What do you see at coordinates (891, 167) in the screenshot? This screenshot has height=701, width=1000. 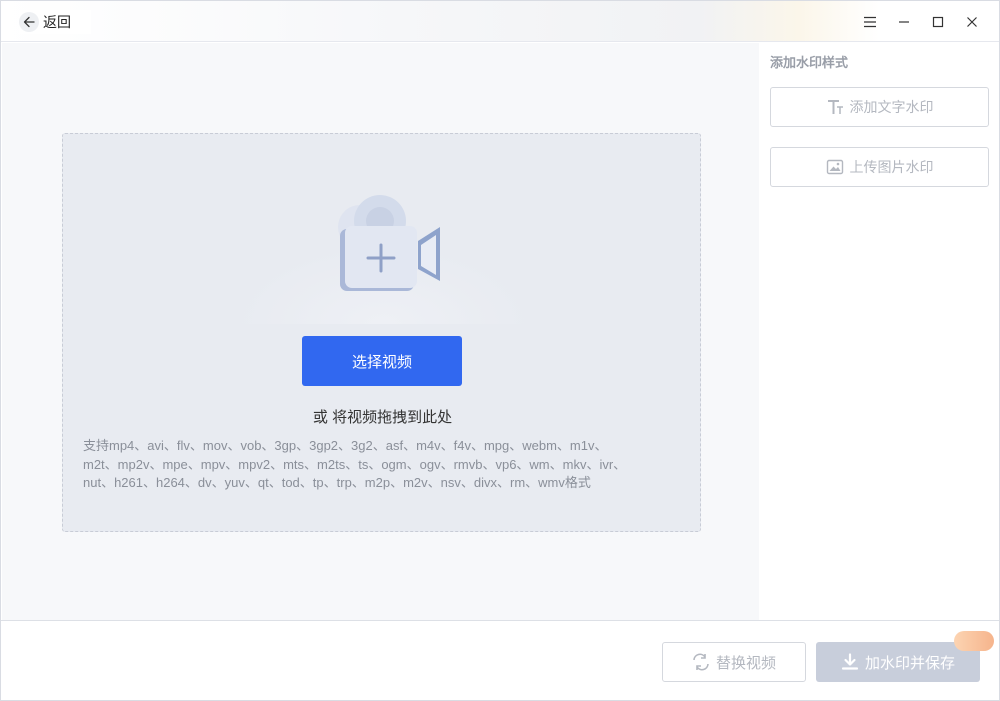 I see `upload-image-watermark-label: 上传图片水印` at bounding box center [891, 167].